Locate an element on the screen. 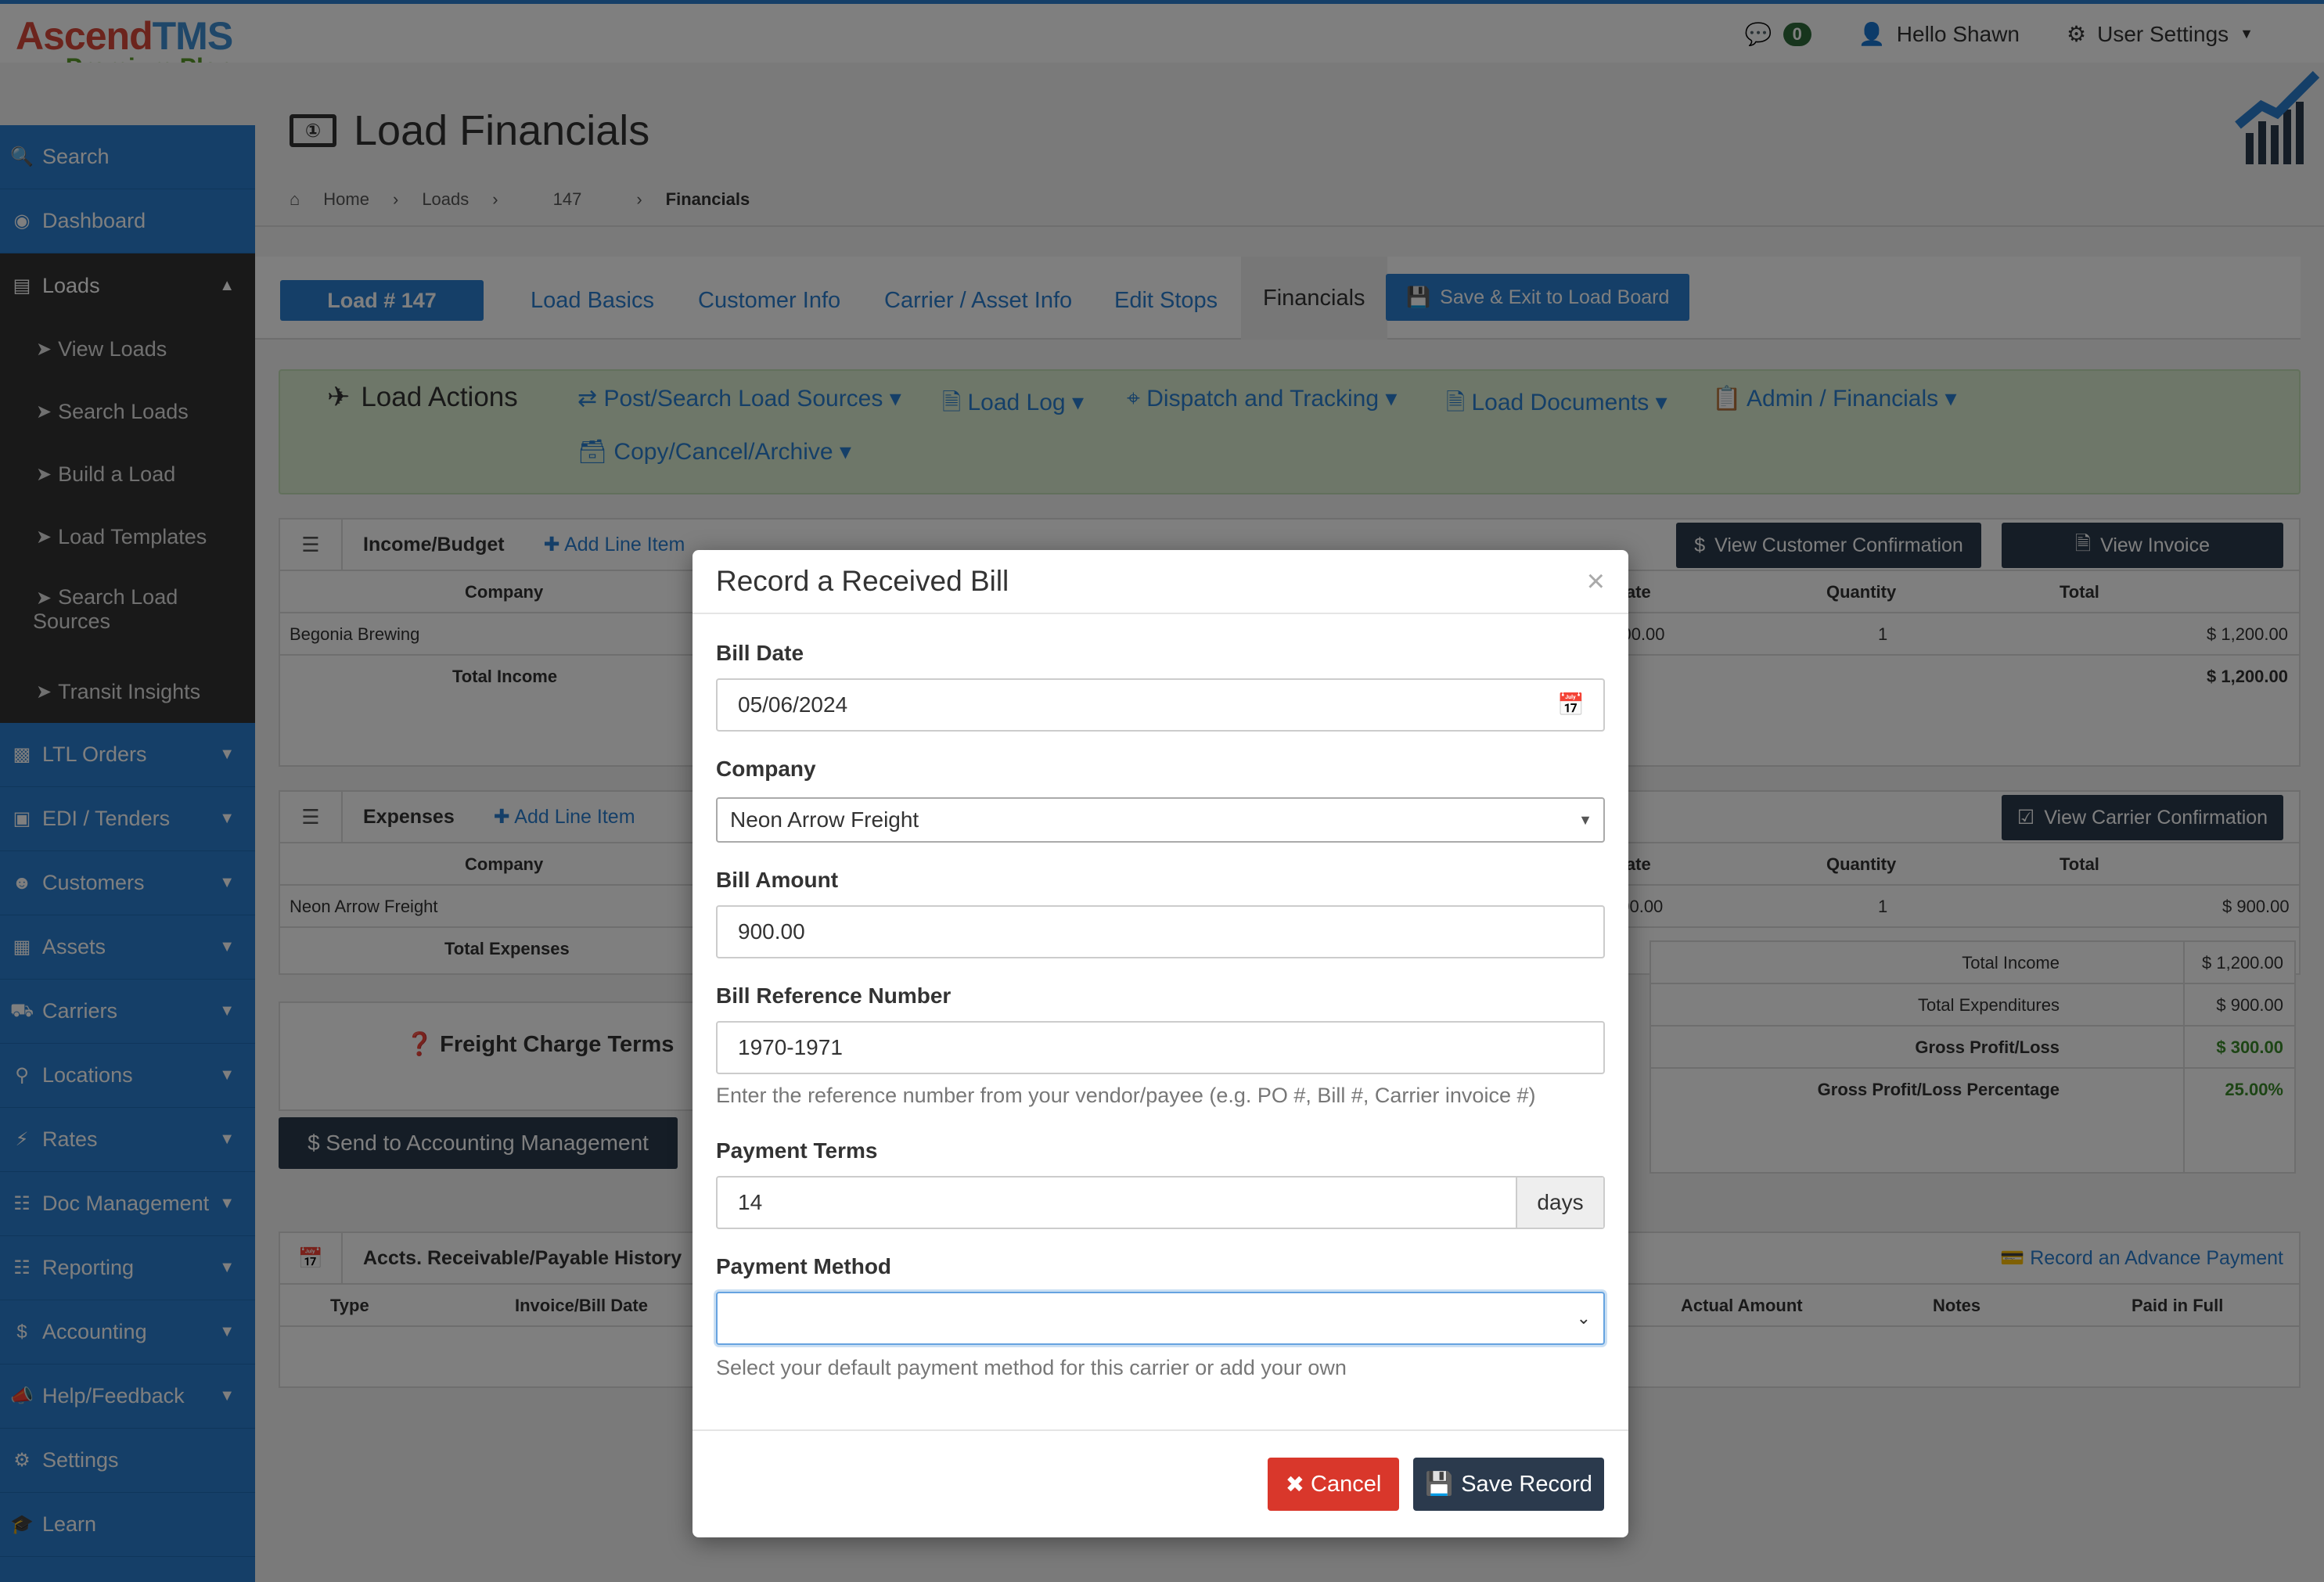 This screenshot has width=2324, height=1582. payment-terms-unit: days is located at coordinates (1559, 1203).